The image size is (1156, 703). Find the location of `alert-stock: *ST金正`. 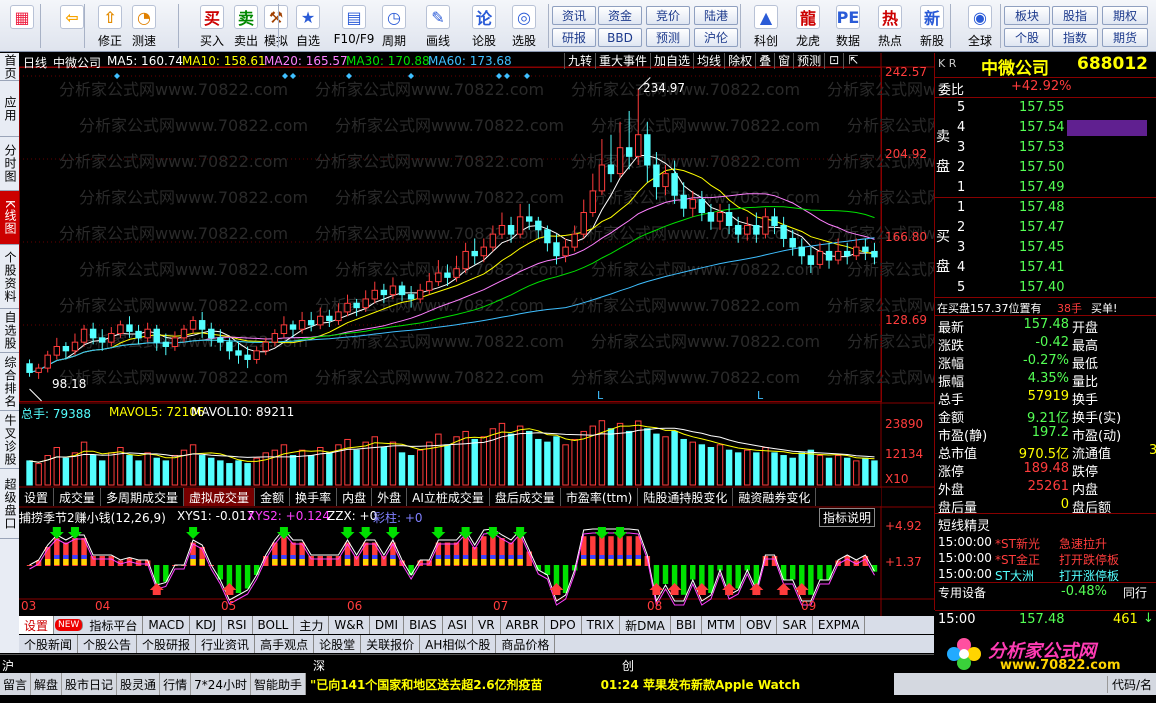

alert-stock: *ST金正 is located at coordinates (1017, 559).